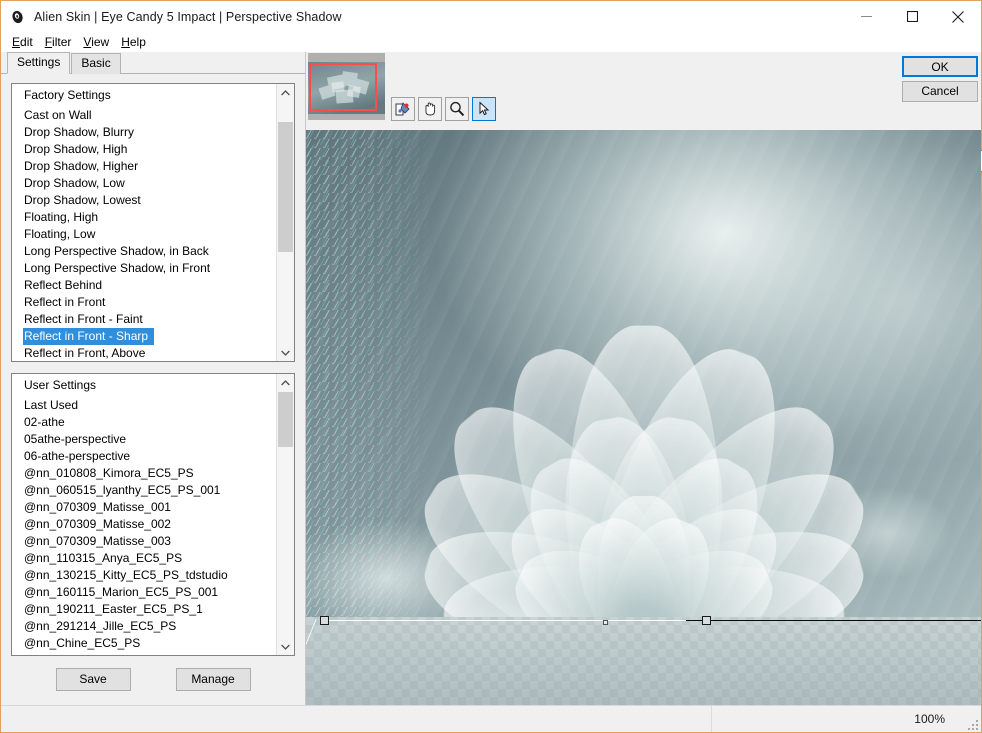  Describe the element at coordinates (144, 149) in the screenshot. I see `list-item: Drop Shadow, High` at that location.